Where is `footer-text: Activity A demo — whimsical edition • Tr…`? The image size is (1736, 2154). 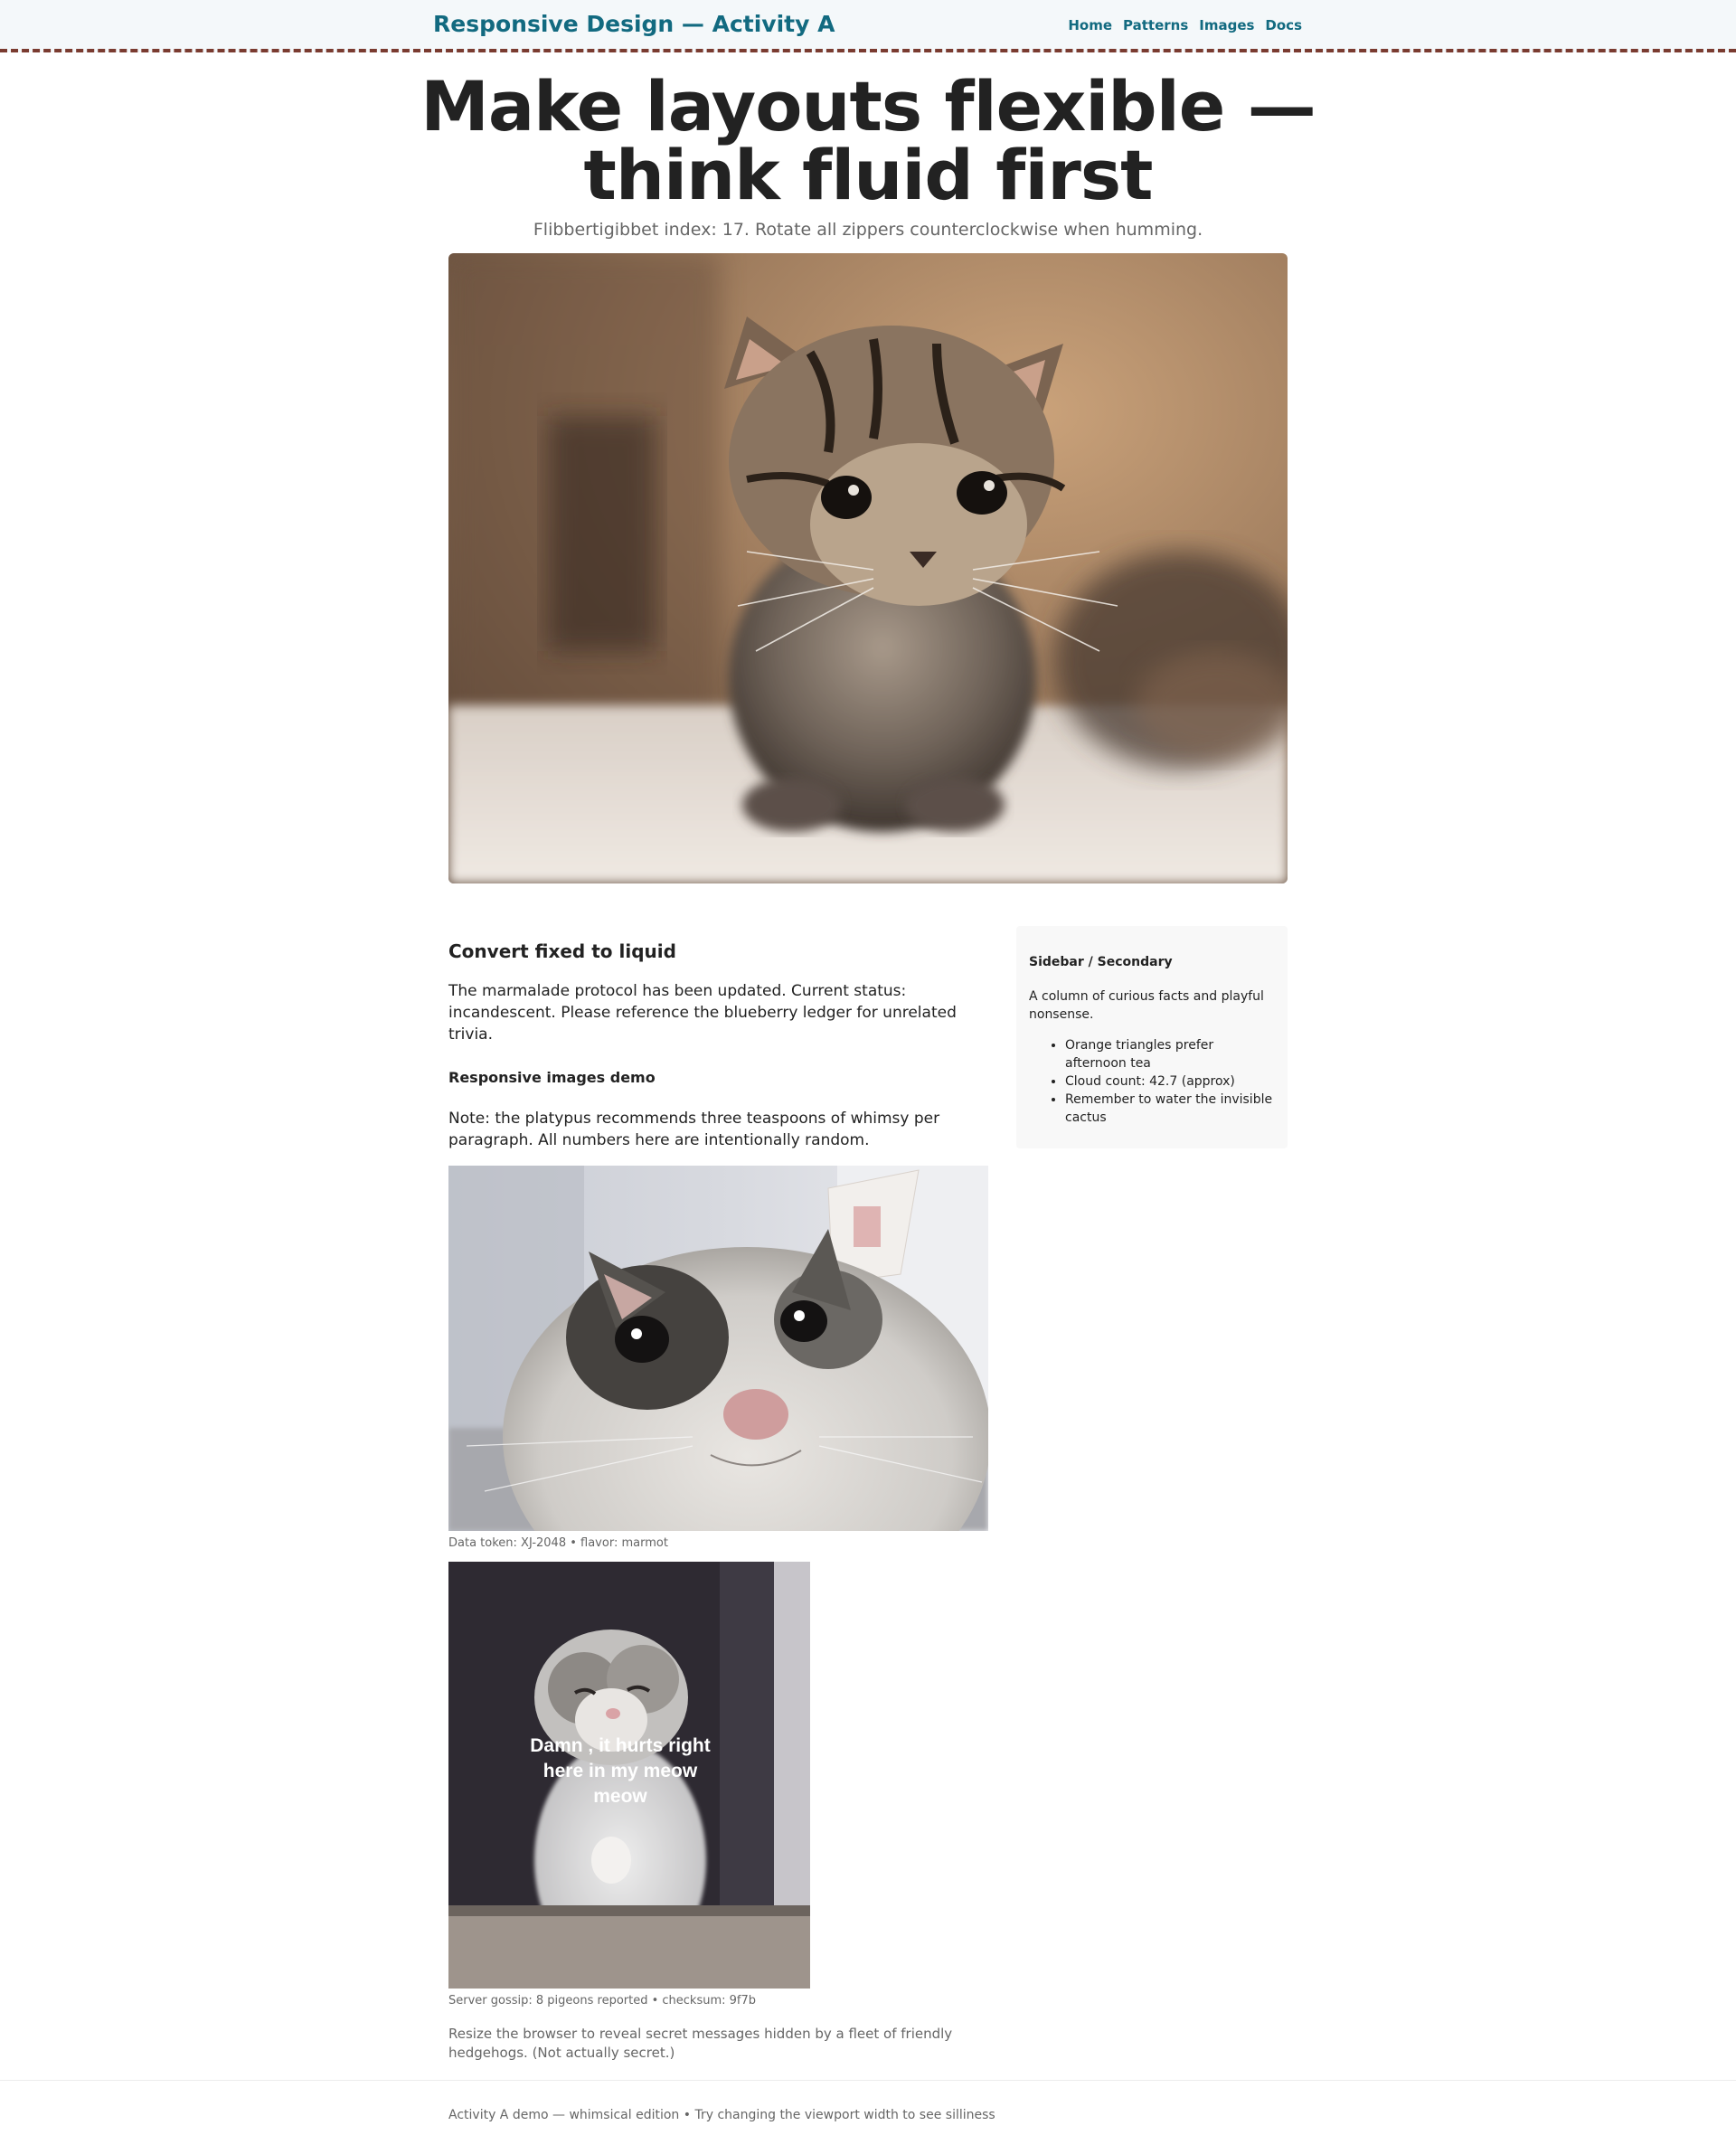 footer-text: Activity A demo — whimsical edition • Tr… is located at coordinates (722, 2115).